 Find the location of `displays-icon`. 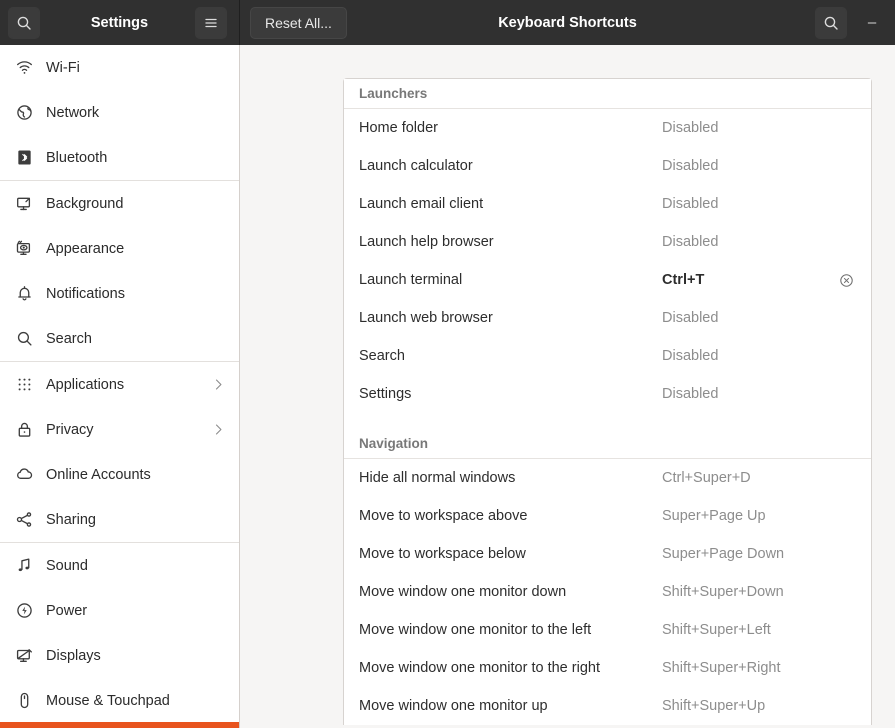

displays-icon is located at coordinates (24, 655).